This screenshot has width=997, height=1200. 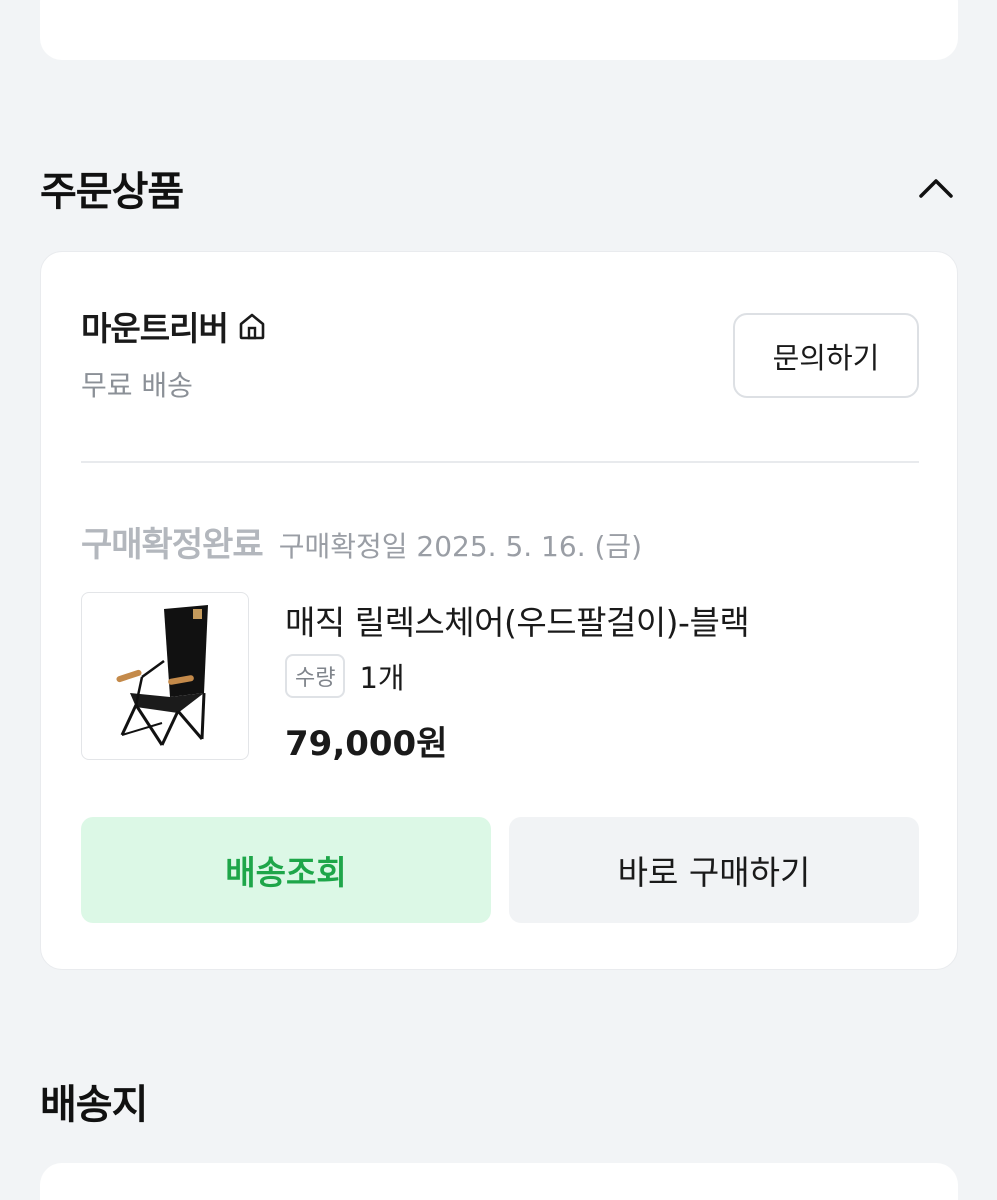 I want to click on quantity-value: 1개, so click(x=382, y=678).